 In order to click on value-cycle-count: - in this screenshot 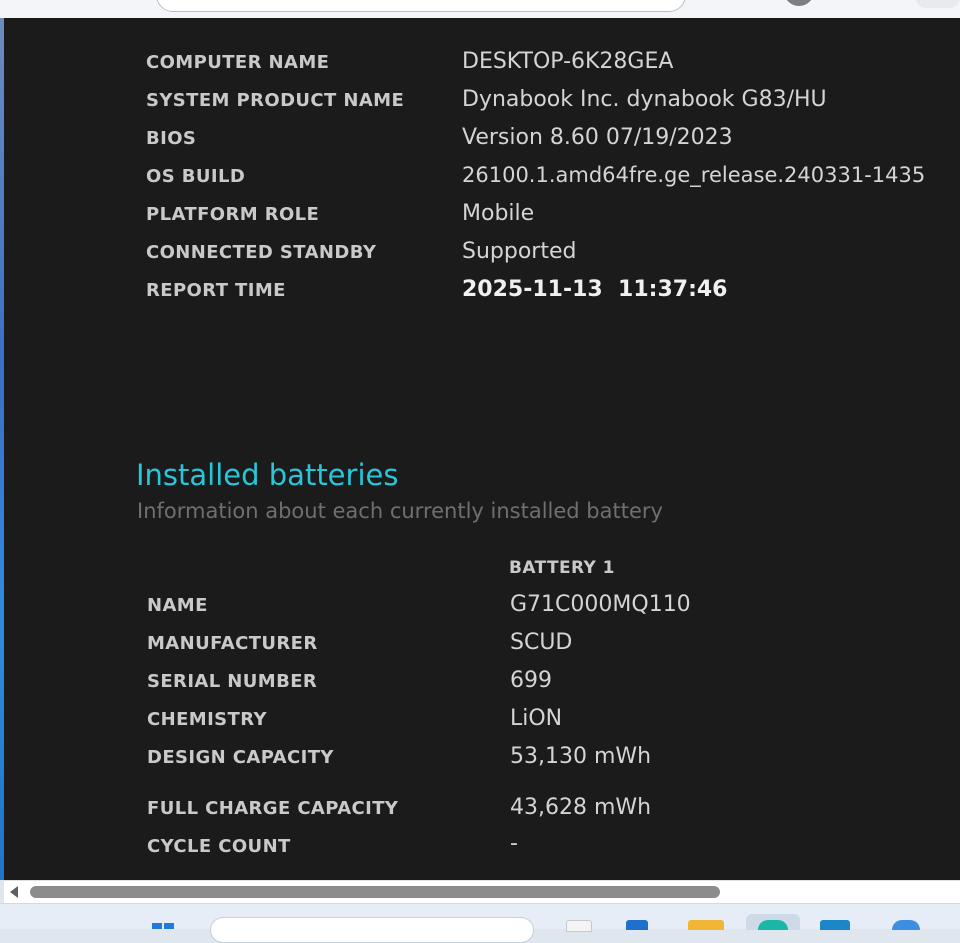, I will do `click(514, 843)`.